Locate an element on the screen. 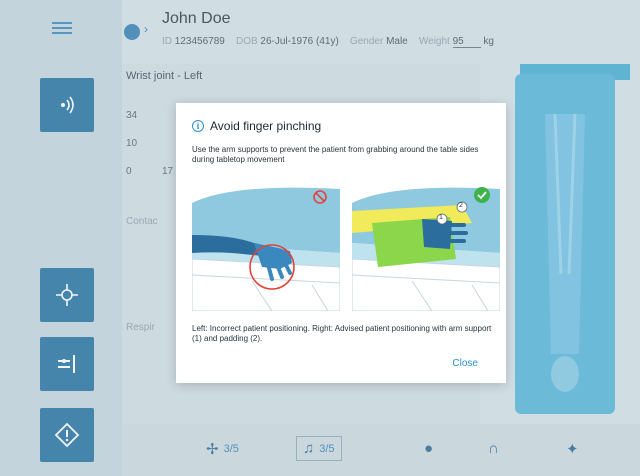 The width and height of the screenshot is (640, 476). marker-2-label: 2 is located at coordinates (461, 205).